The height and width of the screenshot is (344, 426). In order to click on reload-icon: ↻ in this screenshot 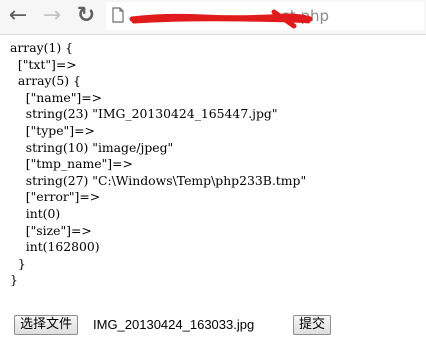, I will do `click(86, 16)`.